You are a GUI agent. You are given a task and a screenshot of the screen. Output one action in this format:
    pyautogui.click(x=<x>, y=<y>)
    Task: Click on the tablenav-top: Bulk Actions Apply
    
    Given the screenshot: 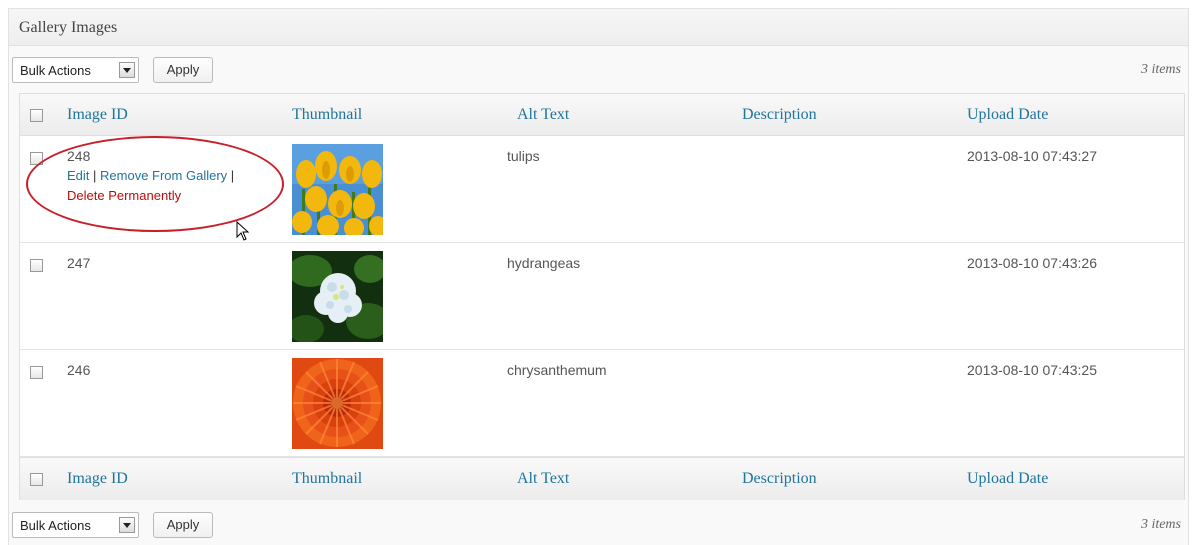 What is the action you would take?
    pyautogui.click(x=597, y=71)
    